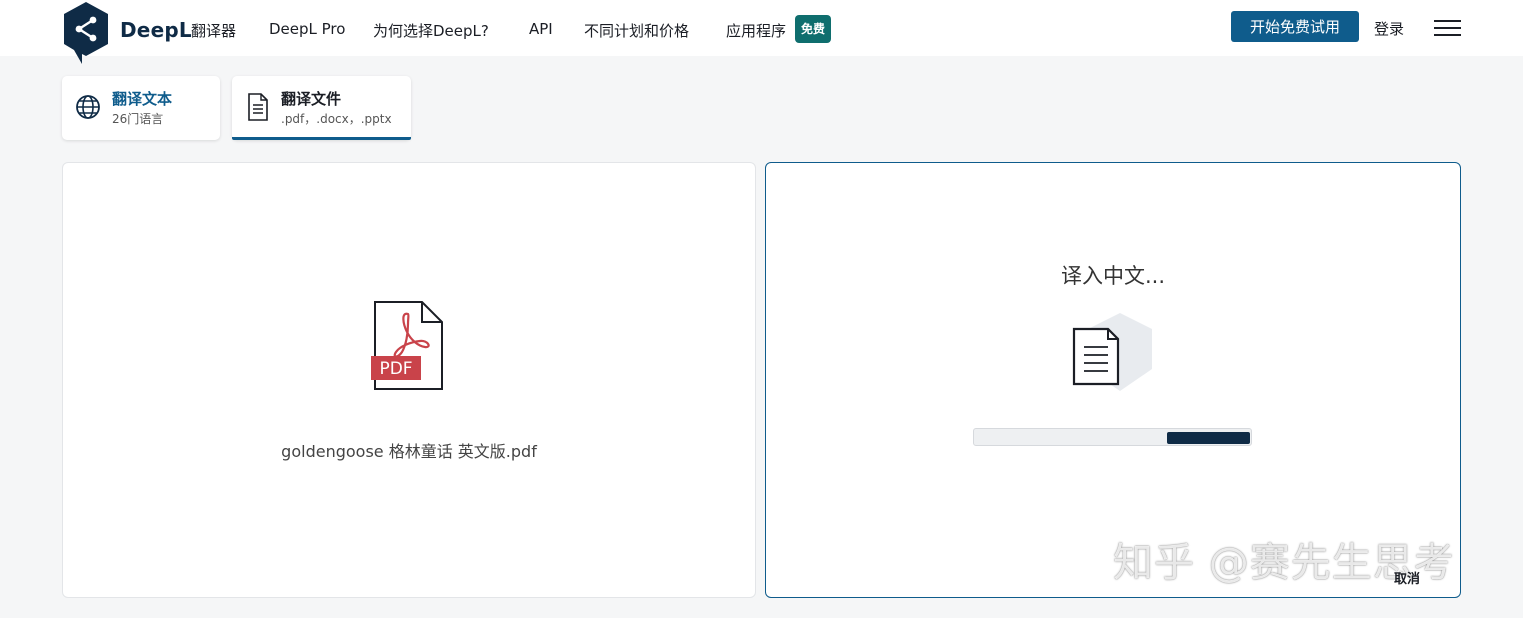 The height and width of the screenshot is (618, 1523). I want to click on pdf-file-icon: PDF, so click(407, 345).